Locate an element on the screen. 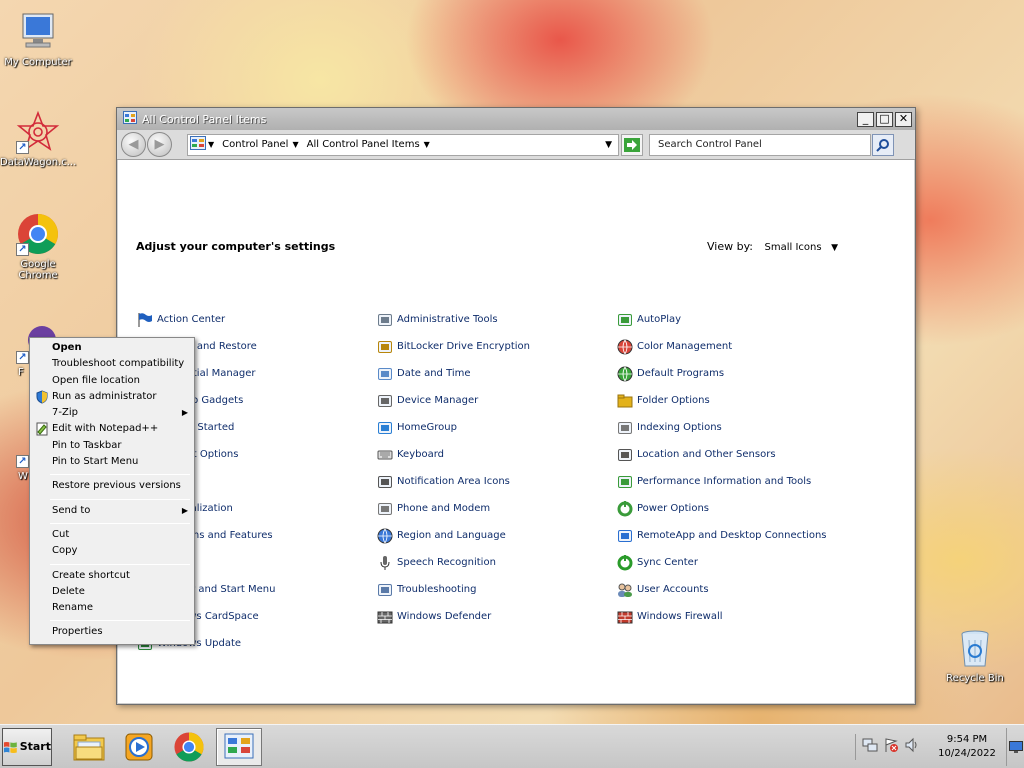 Image resolution: width=1024 pixels, height=768 pixels. cp-item-color: Color Management is located at coordinates (722, 346).